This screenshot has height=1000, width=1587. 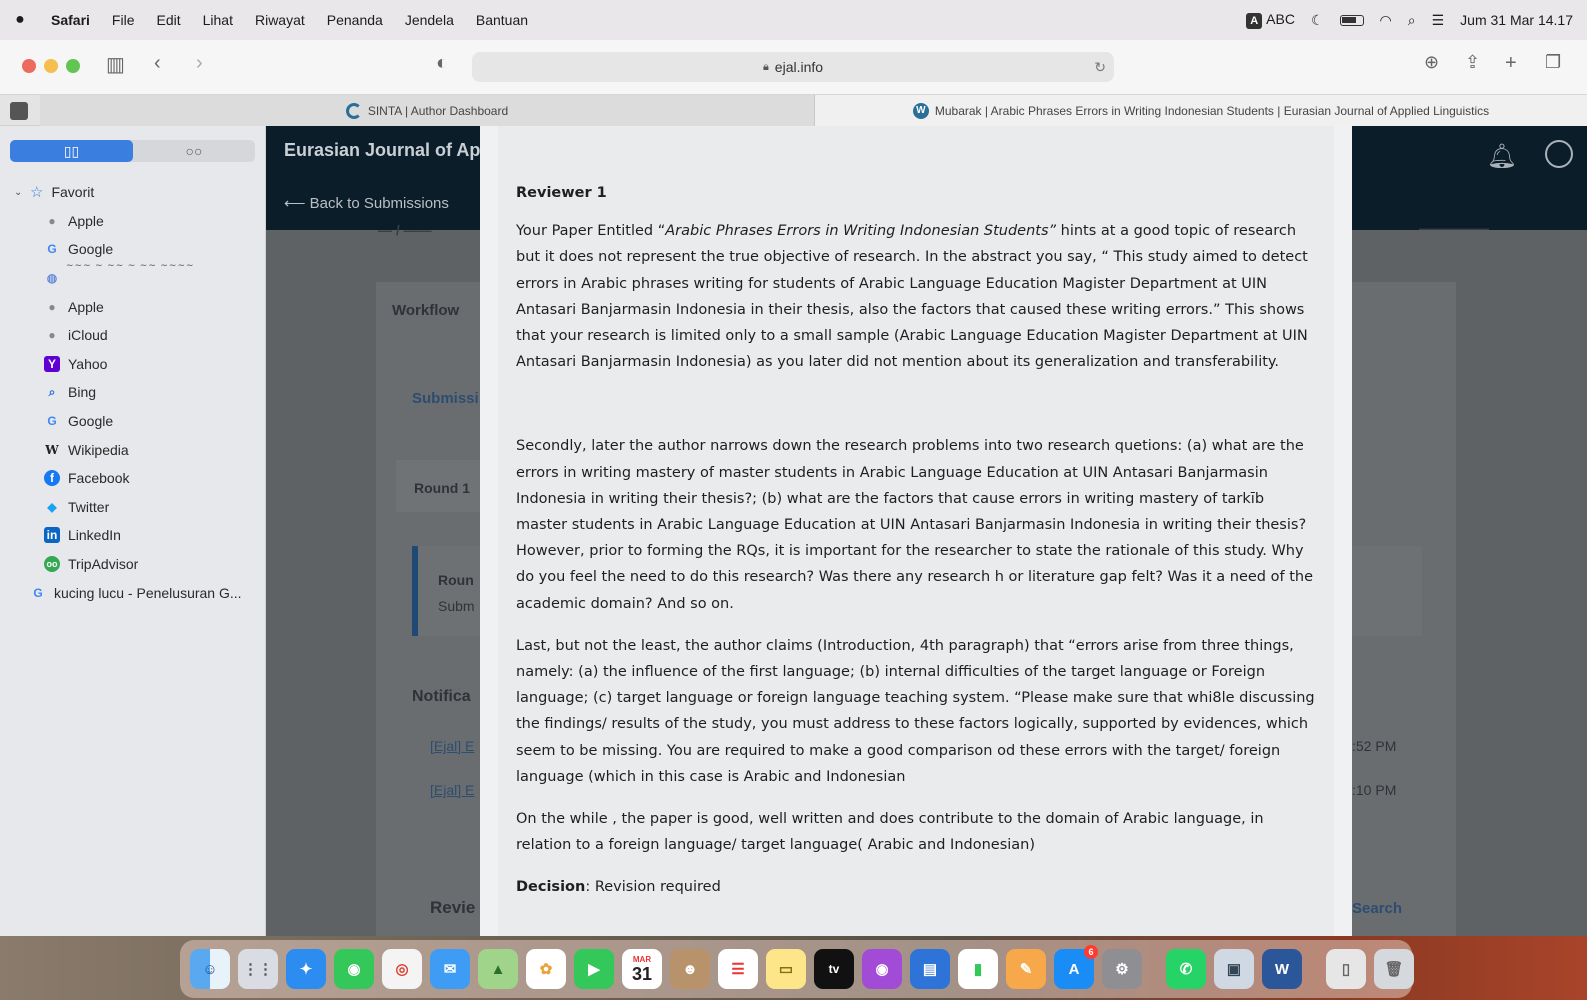 I want to click on tab-overview-icon: ❐, so click(x=1553, y=62).